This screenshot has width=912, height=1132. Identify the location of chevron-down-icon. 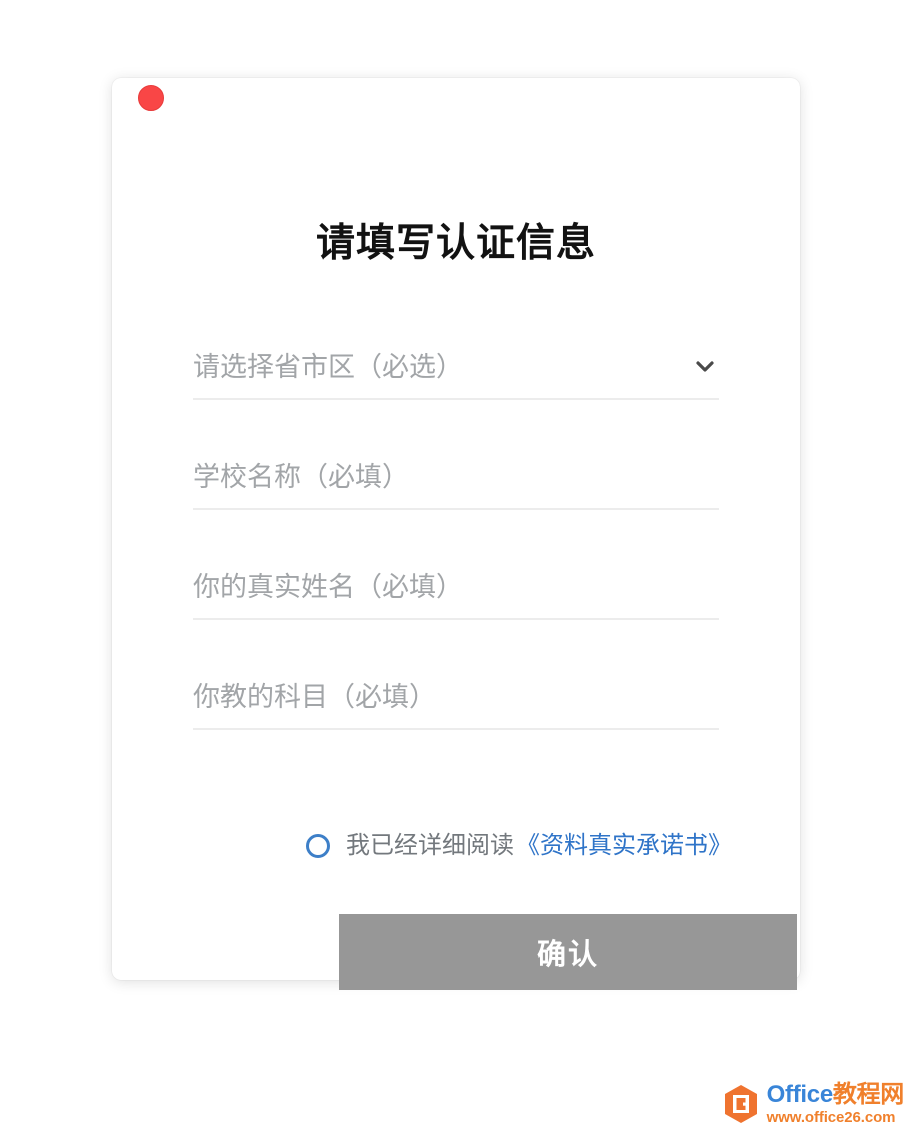
(705, 366).